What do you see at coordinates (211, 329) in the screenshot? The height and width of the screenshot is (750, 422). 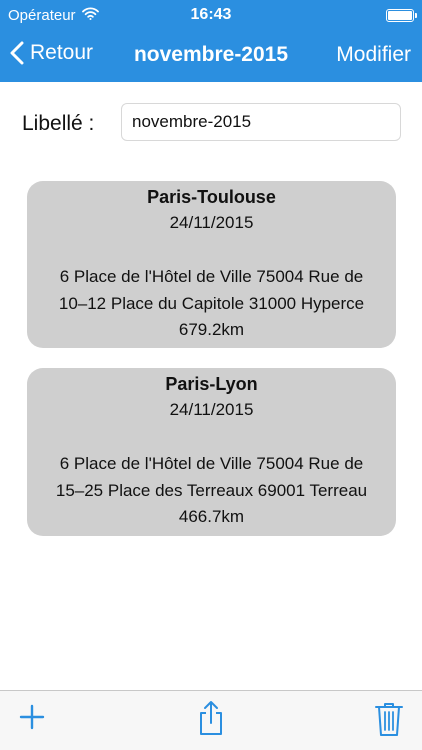 I see `trip-distance: 679.2km` at bounding box center [211, 329].